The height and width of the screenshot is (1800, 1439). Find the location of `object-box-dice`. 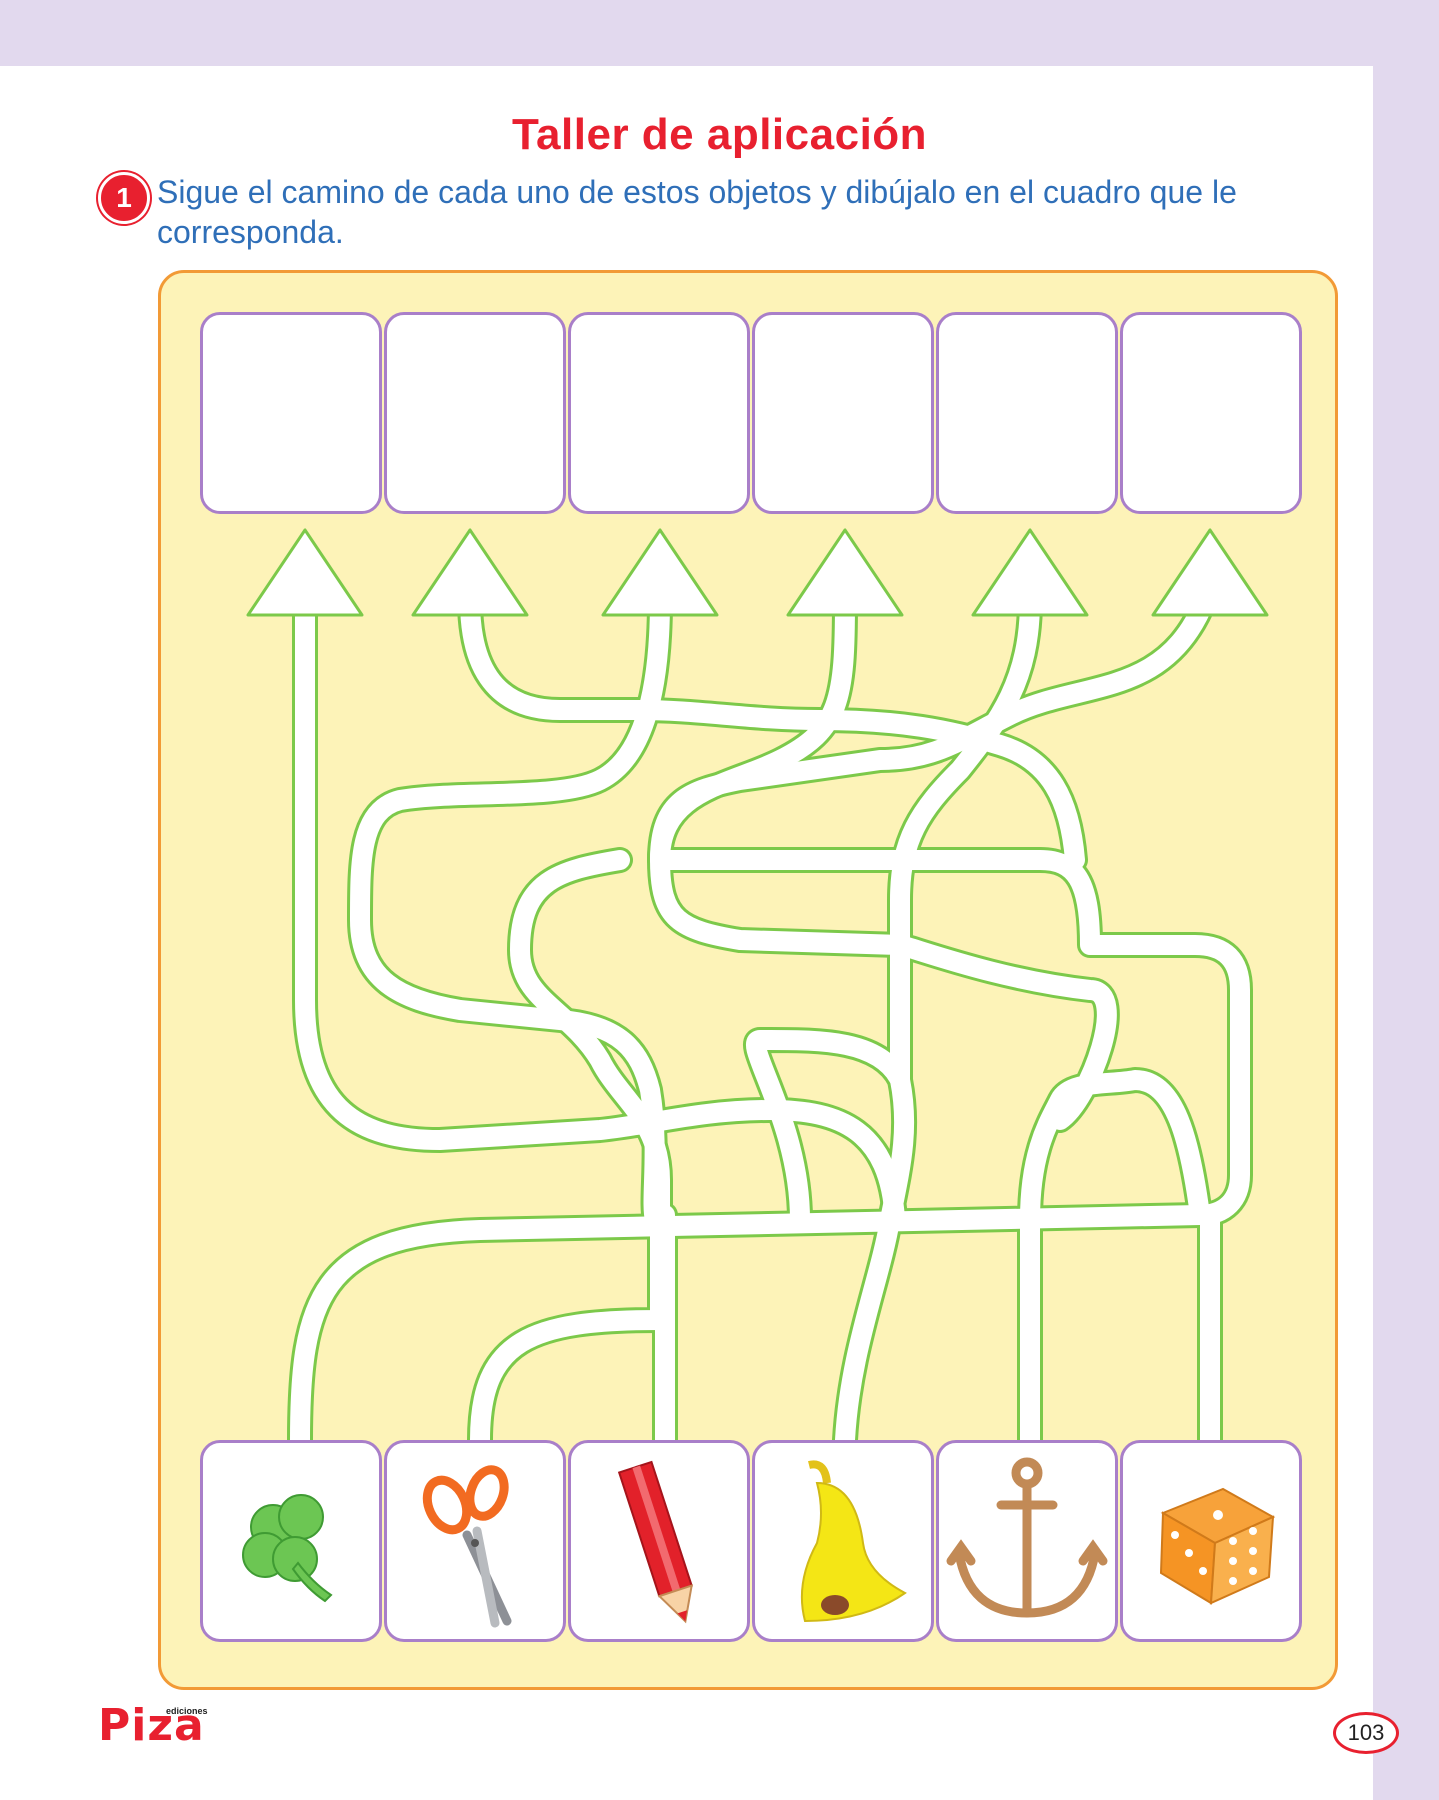

object-box-dice is located at coordinates (1211, 1541).